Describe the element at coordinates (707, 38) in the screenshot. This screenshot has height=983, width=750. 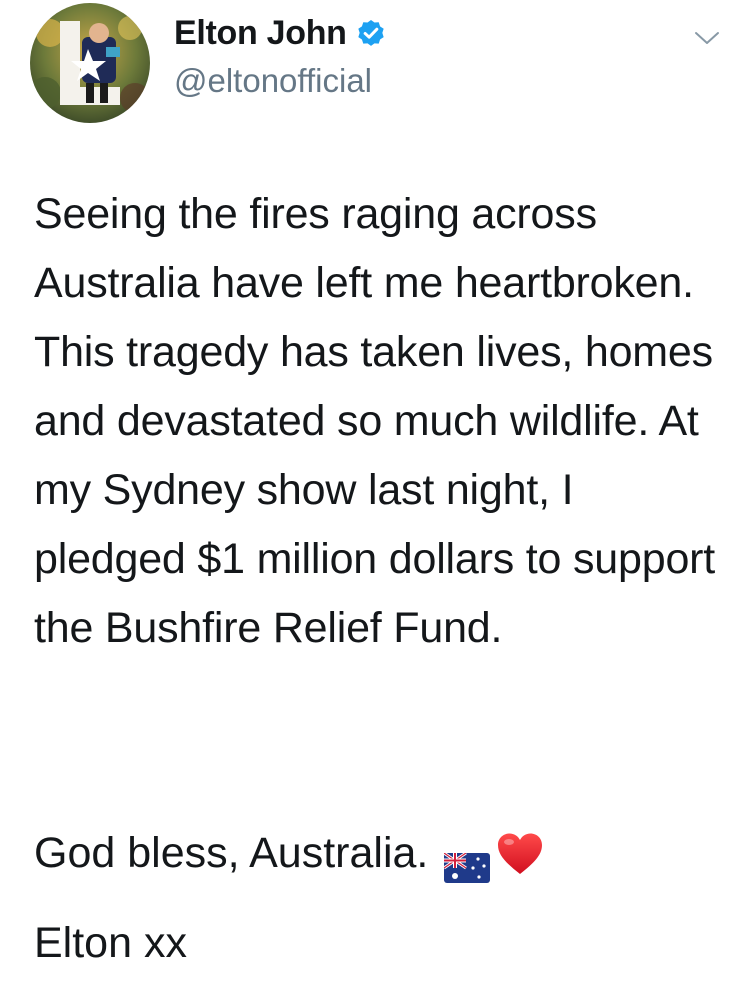
I see `chevron-down-icon` at that location.